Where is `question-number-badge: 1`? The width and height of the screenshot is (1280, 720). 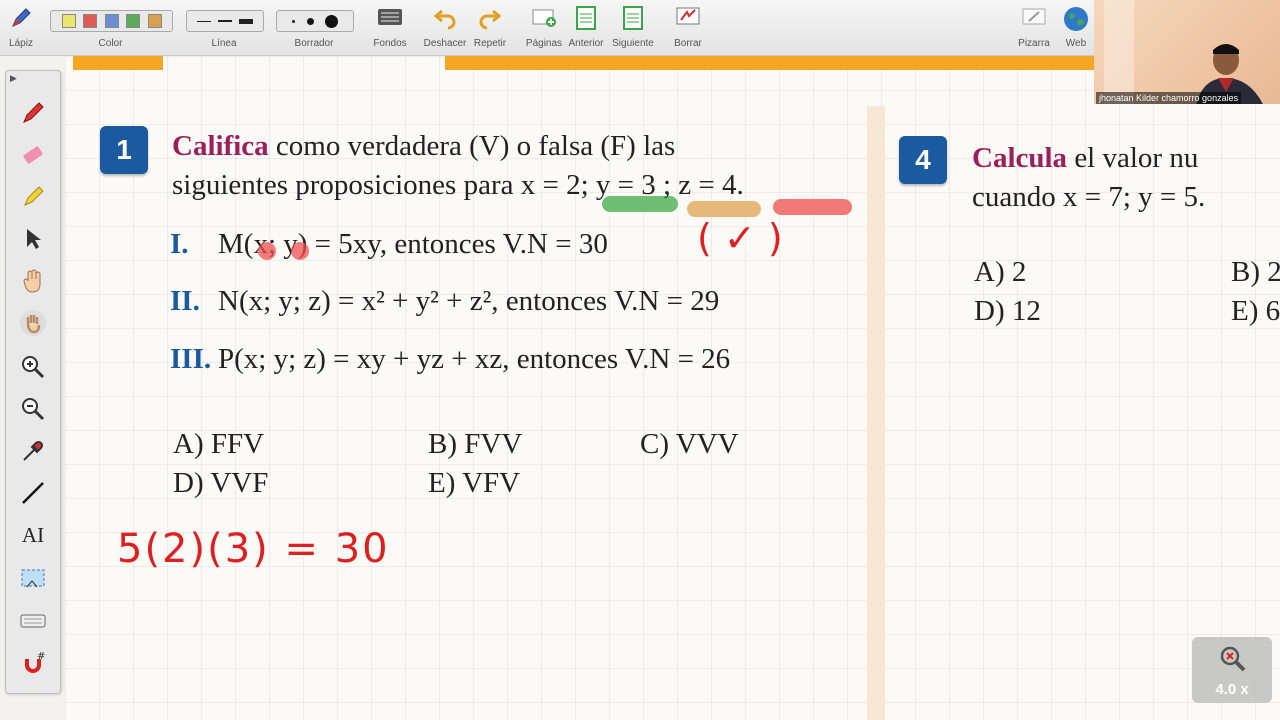 question-number-badge: 1 is located at coordinates (124, 150).